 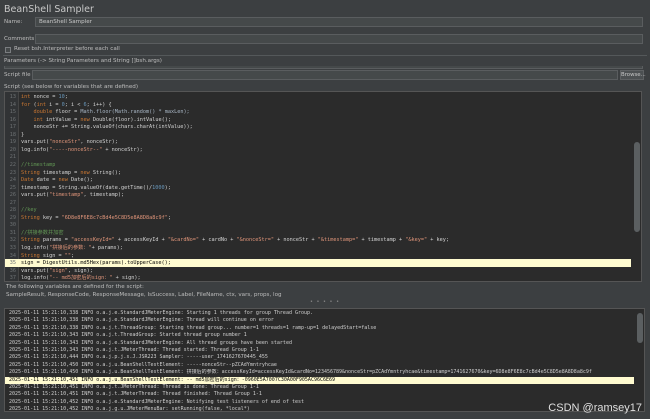 What do you see at coordinates (23, 134) in the screenshot?
I see `code-text: }` at bounding box center [23, 134].